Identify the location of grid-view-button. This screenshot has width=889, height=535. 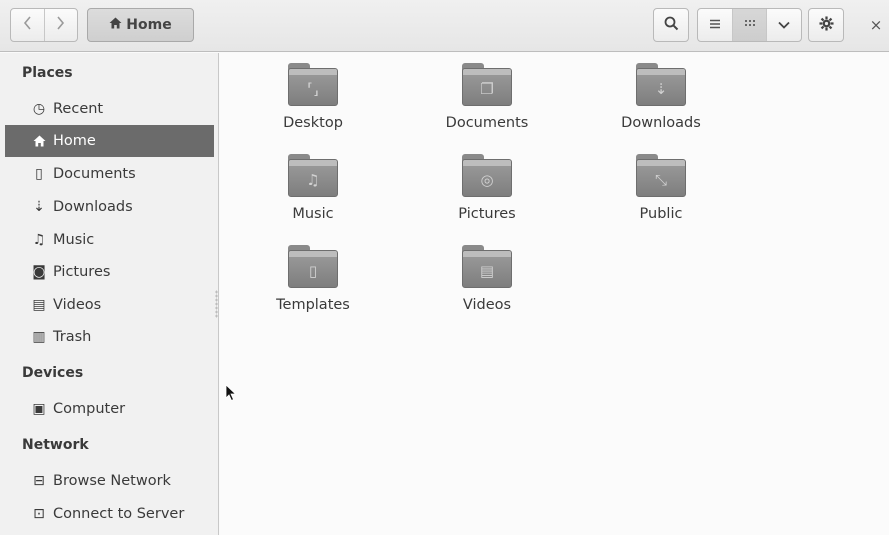
(749, 25).